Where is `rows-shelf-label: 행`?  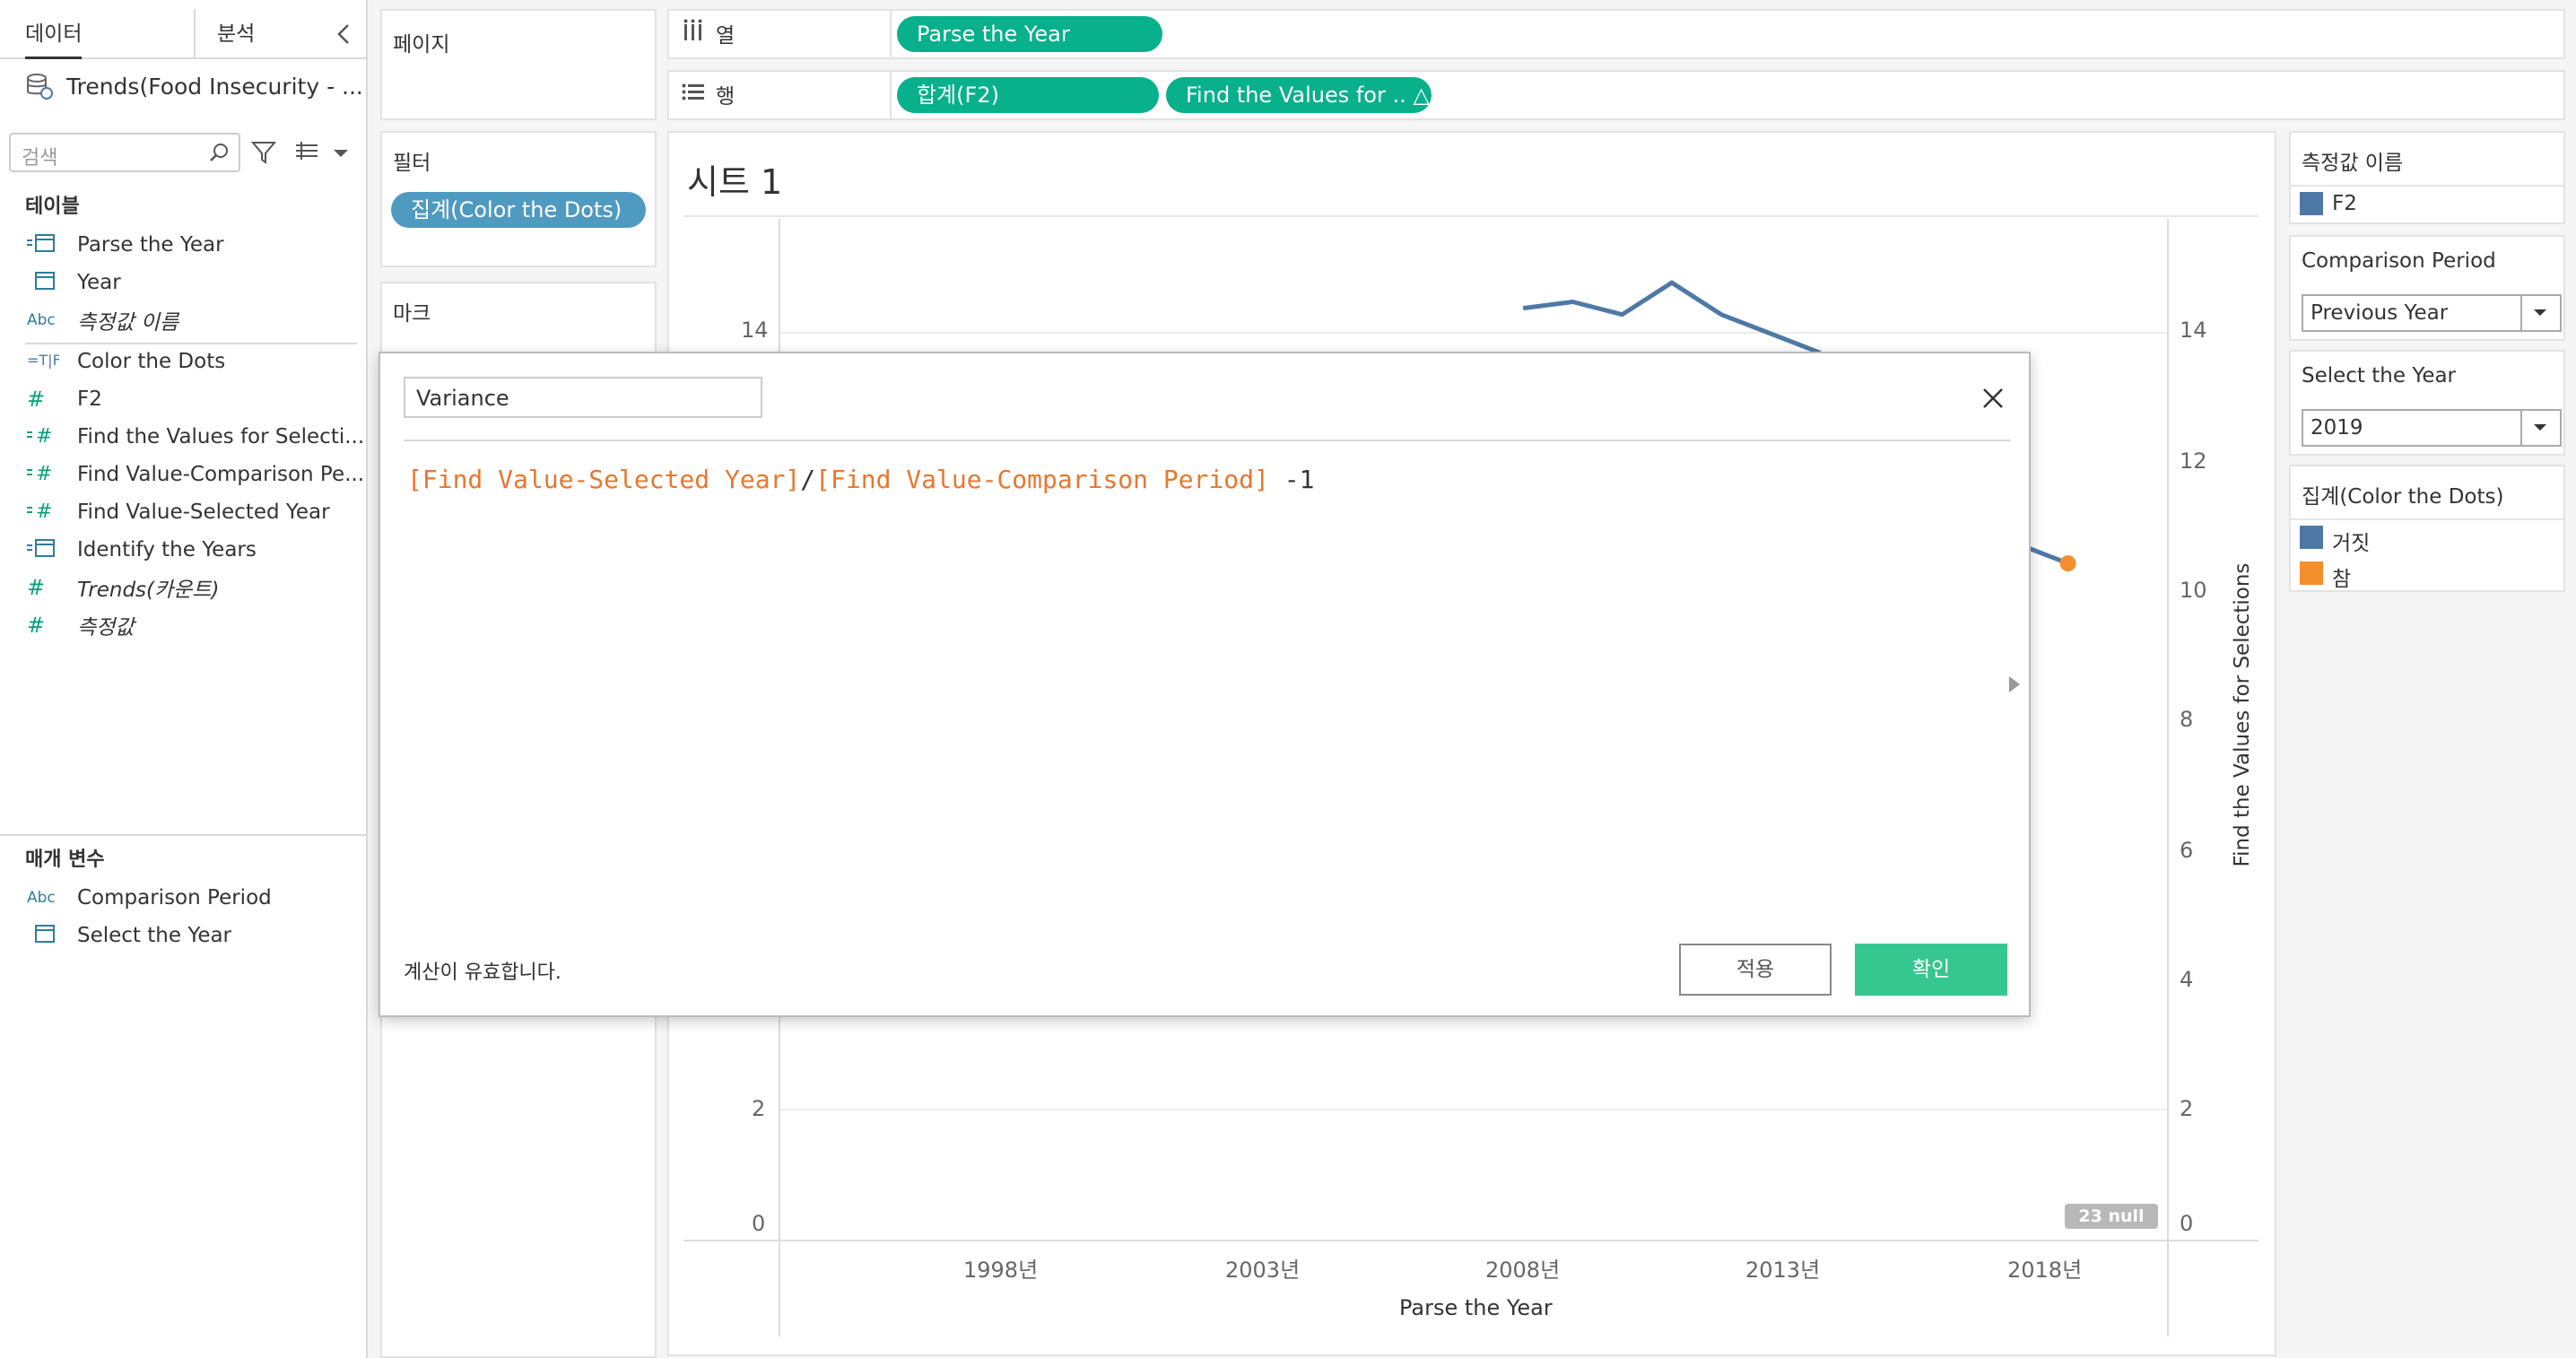
rows-shelf-label: 행 is located at coordinates (708, 94).